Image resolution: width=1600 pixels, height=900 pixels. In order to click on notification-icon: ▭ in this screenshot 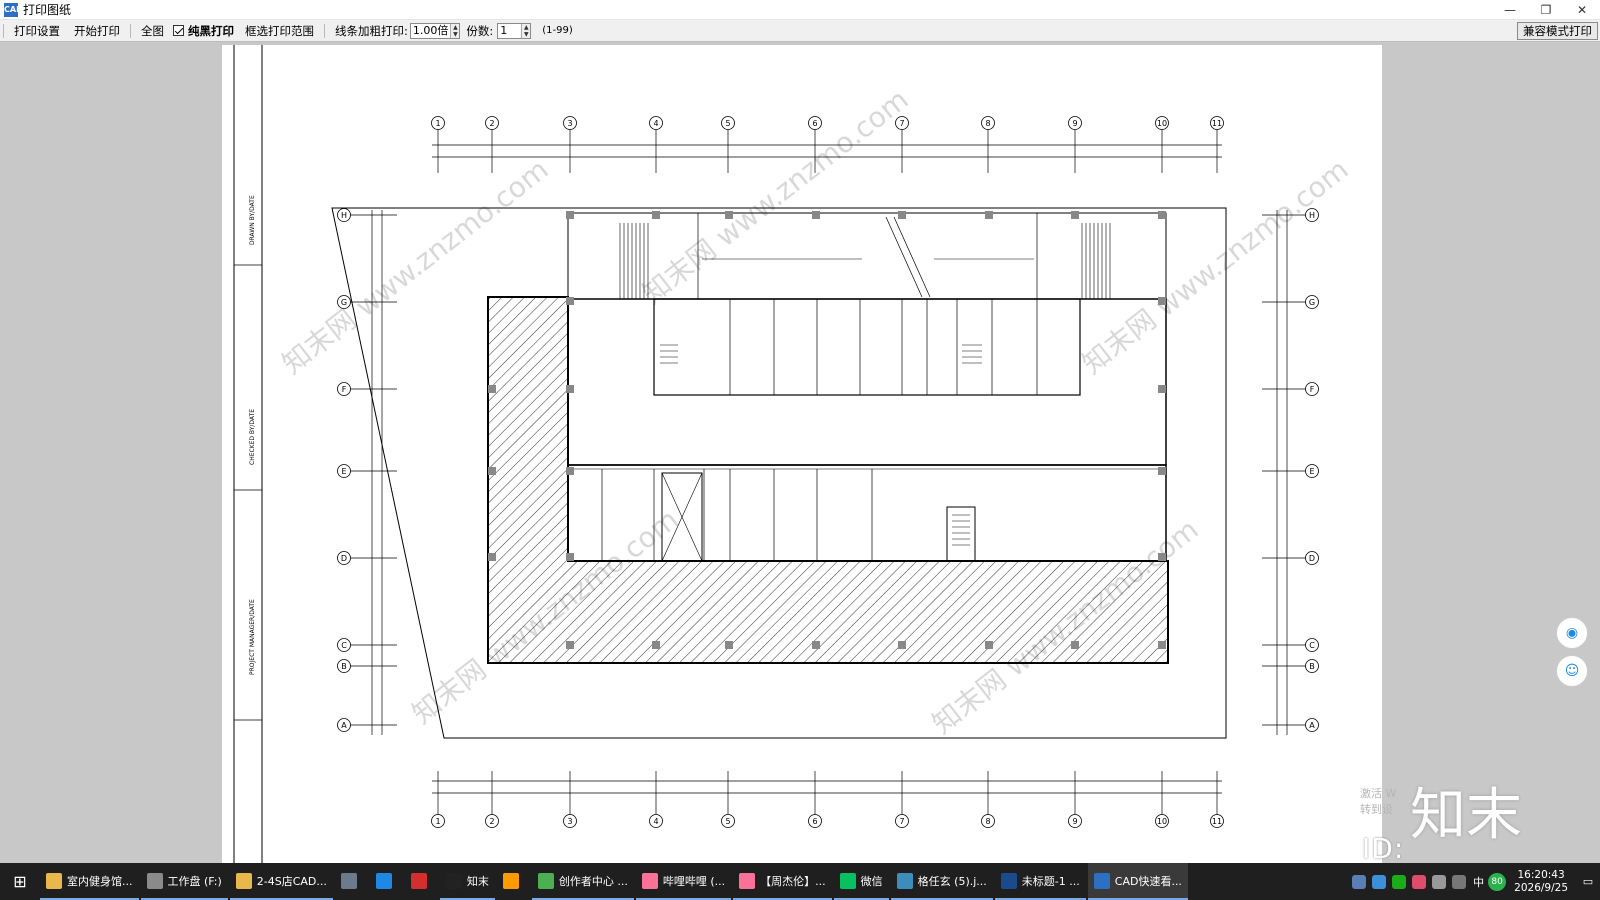, I will do `click(1588, 881)`.